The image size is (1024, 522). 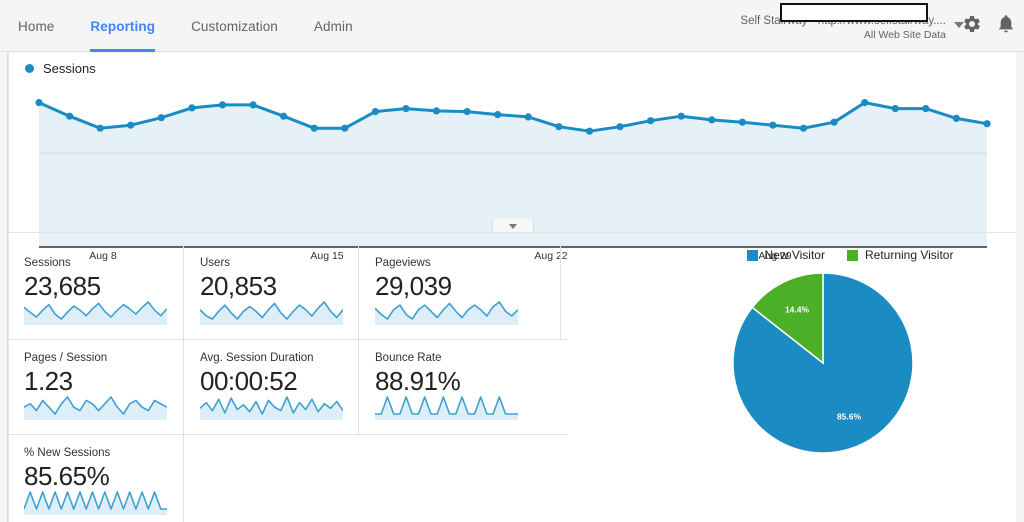 What do you see at coordinates (849, 416) in the screenshot?
I see `pie-slice-label-new-visitor: 85.6%` at bounding box center [849, 416].